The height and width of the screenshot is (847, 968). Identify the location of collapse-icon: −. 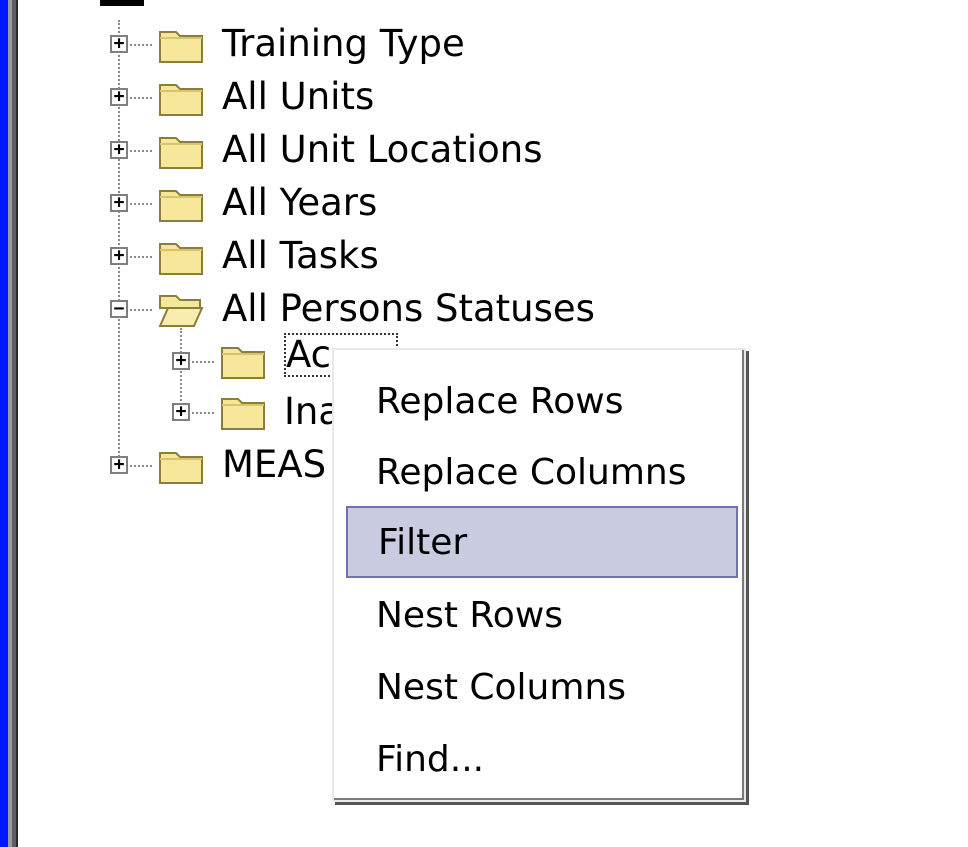
(119, 309).